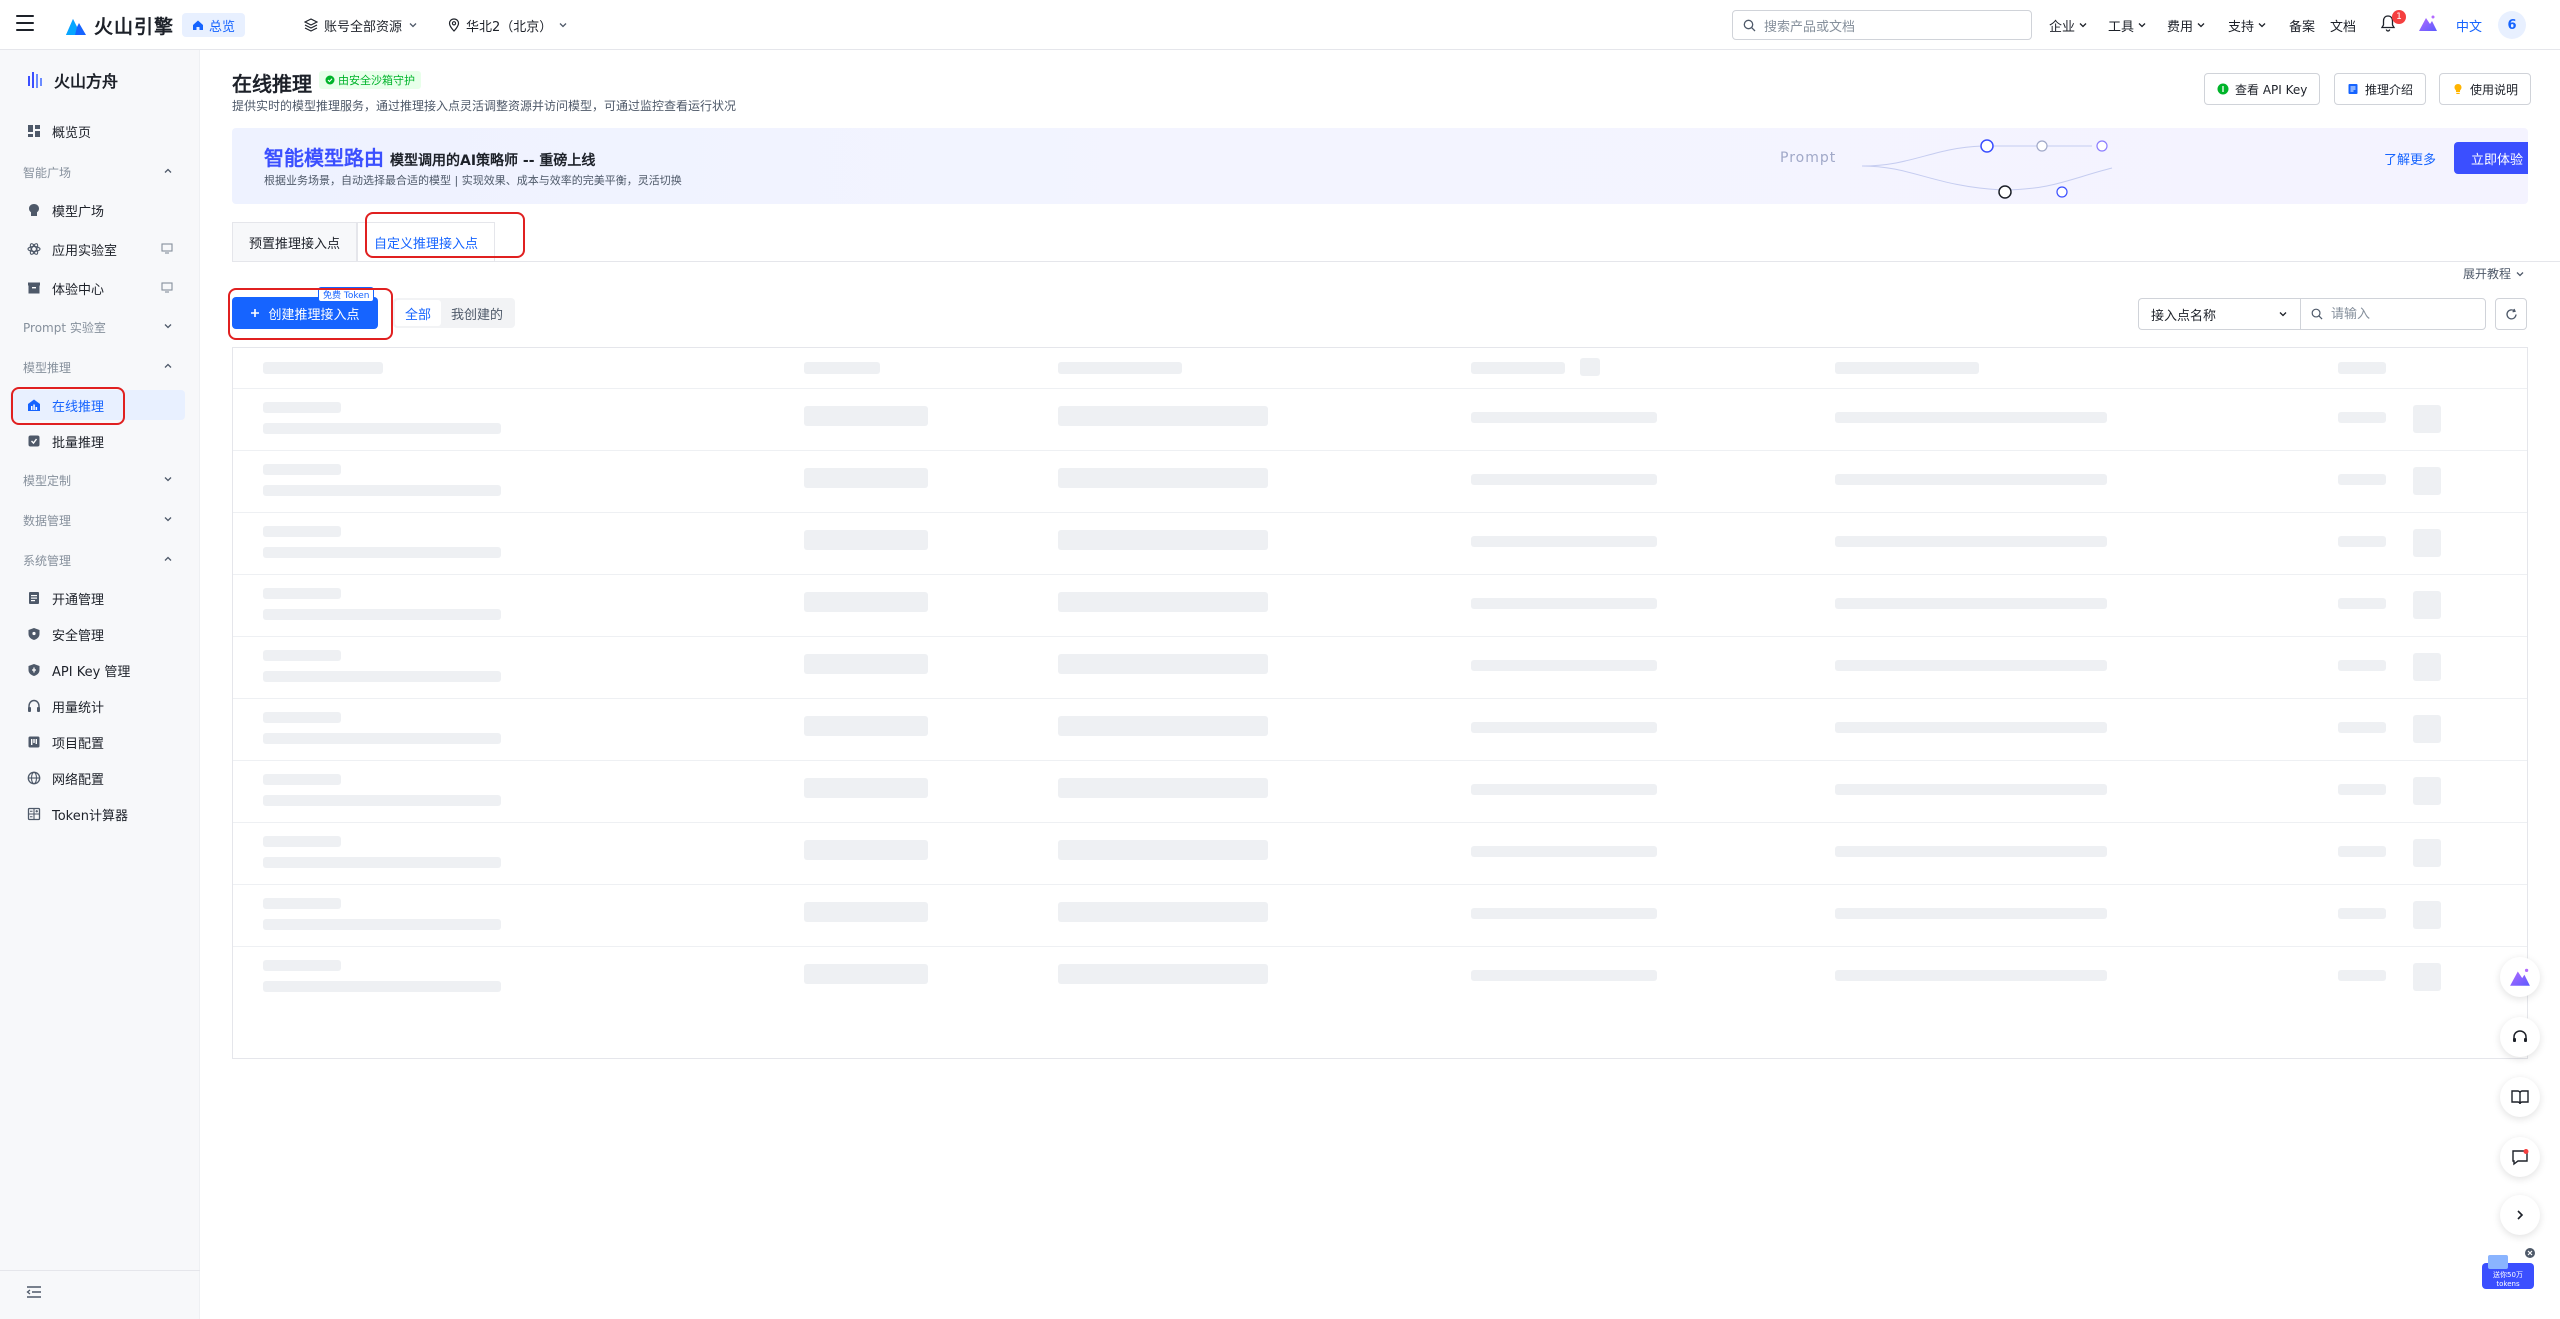  Describe the element at coordinates (72, 133) in the screenshot. I see `sidebar-item-label: 概览页` at that location.